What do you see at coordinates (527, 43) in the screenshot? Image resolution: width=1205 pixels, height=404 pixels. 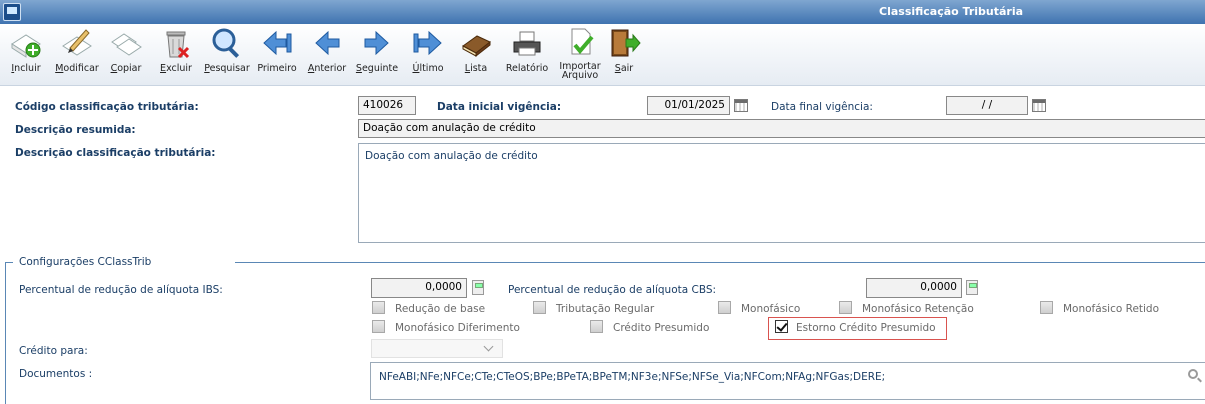 I see `printer-icon` at bounding box center [527, 43].